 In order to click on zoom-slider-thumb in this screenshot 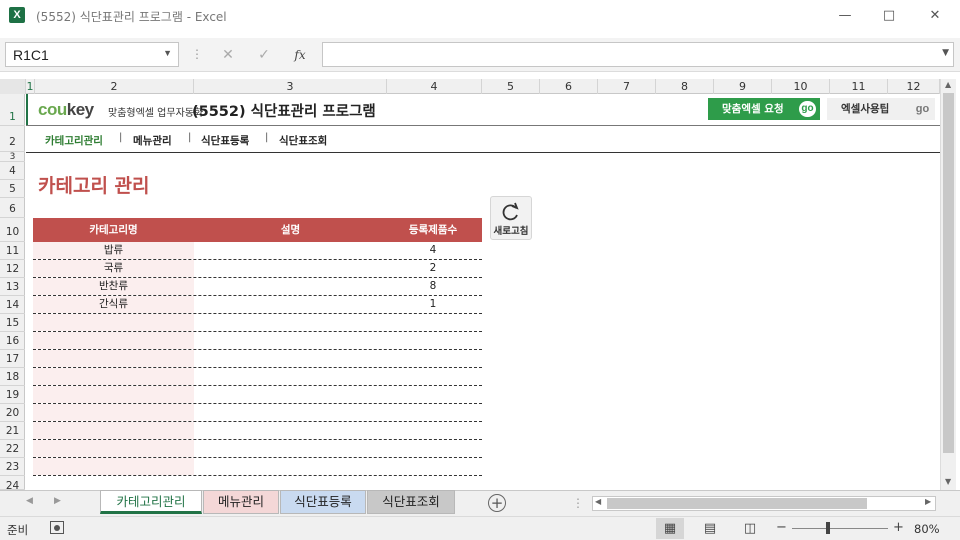, I will do `click(828, 528)`.